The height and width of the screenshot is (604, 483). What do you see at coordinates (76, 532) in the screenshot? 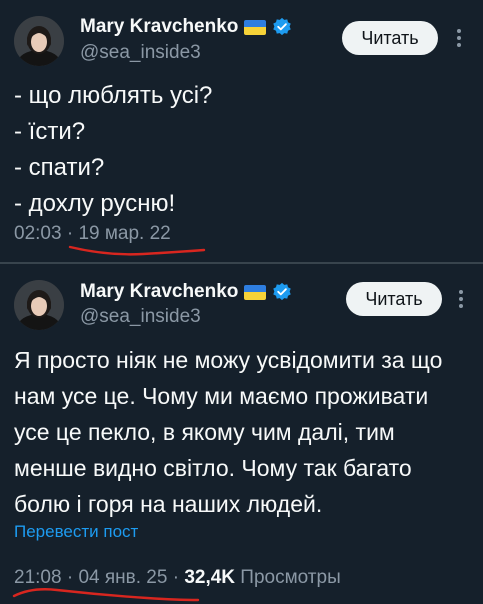
I see `translate-post-link: Перевести пост` at bounding box center [76, 532].